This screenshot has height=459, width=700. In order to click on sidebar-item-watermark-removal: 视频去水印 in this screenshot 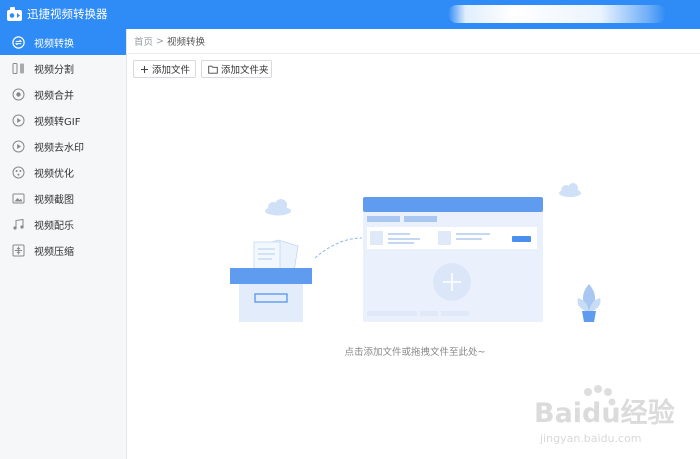, I will do `click(63, 146)`.